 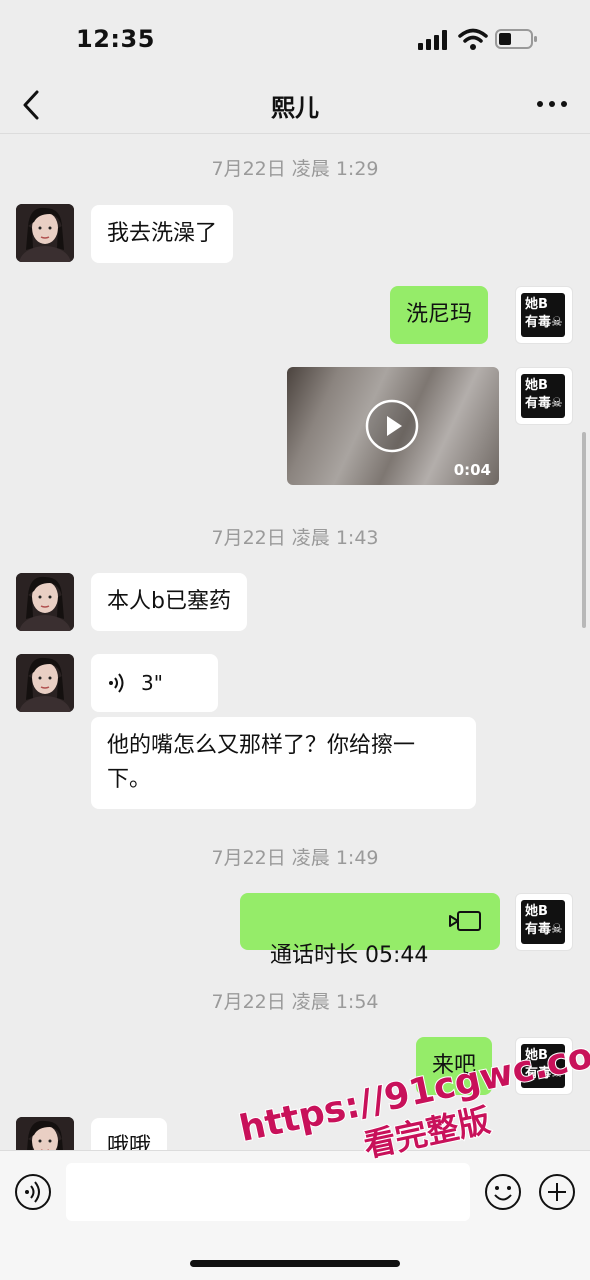 I want to click on battery-icon, so click(x=516, y=39).